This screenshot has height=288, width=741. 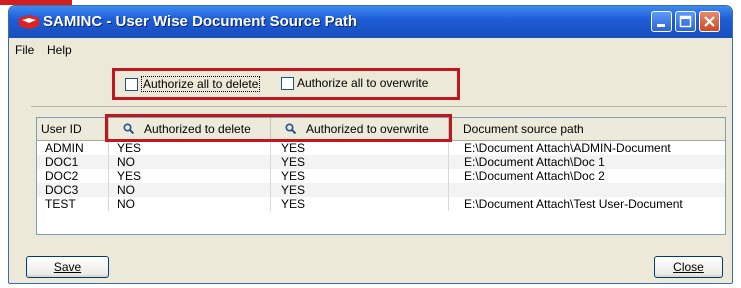 I want to click on maximize-button, so click(x=685, y=21).